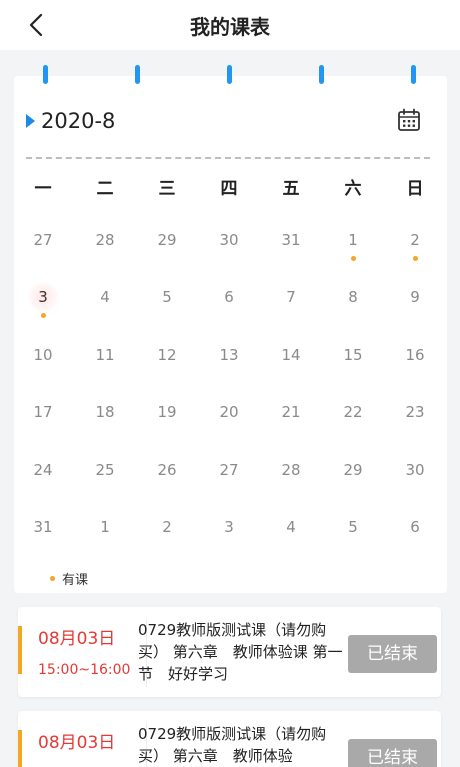 This screenshot has width=460, height=767. I want to click on calendar-day: 19, so click(167, 412).